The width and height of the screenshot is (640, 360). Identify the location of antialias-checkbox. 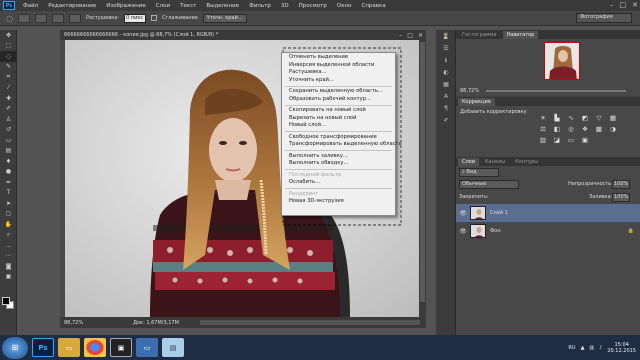
(154, 18).